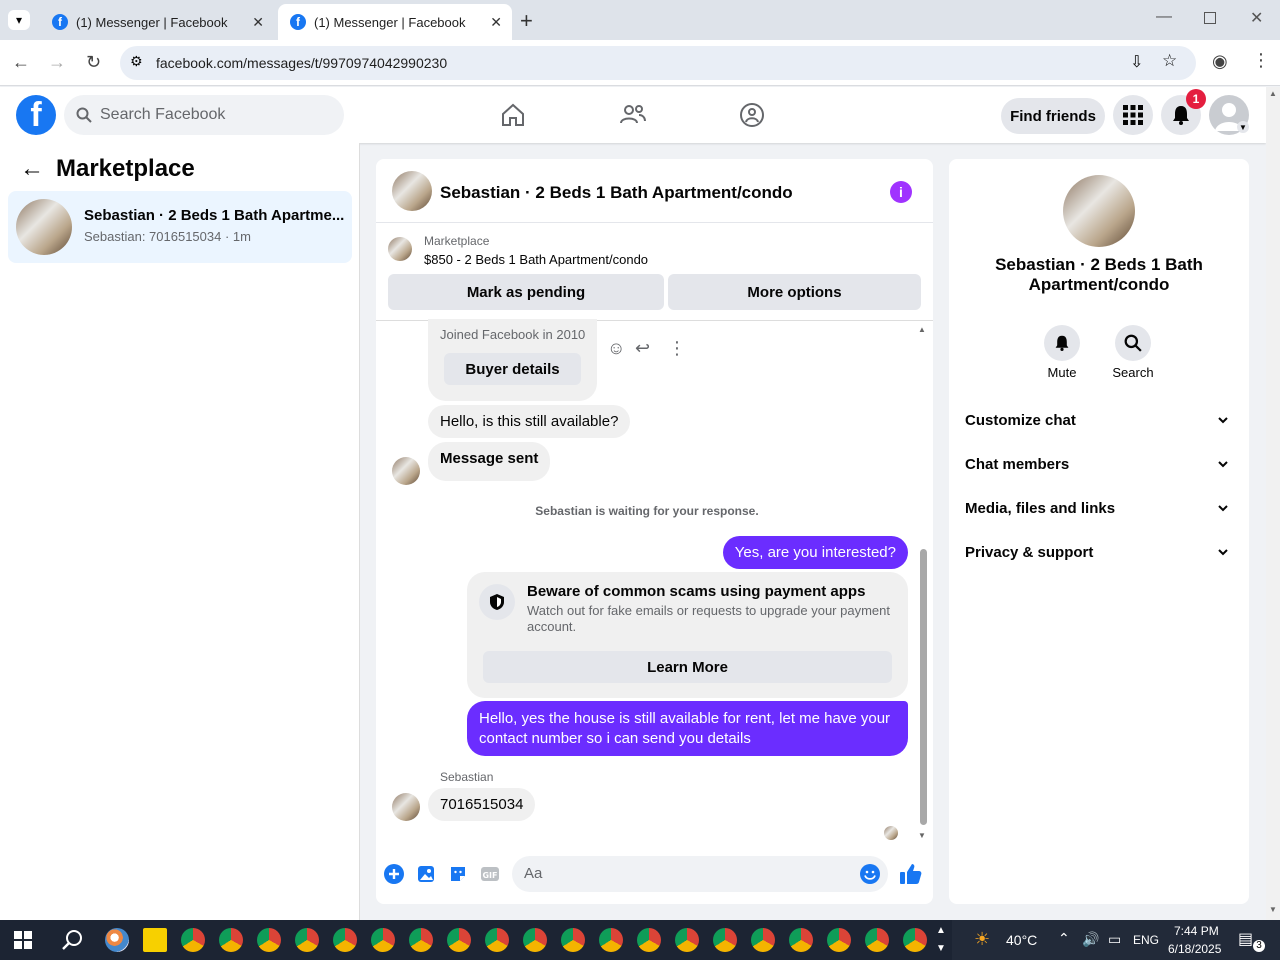  I want to click on install-app-icon: ⇩, so click(1136, 62).